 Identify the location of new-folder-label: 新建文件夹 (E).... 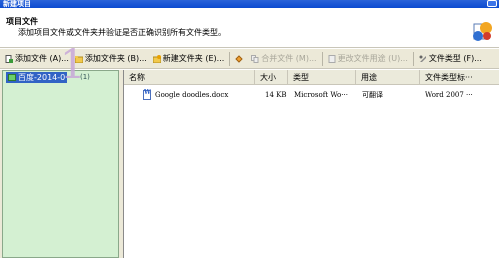
(193, 58).